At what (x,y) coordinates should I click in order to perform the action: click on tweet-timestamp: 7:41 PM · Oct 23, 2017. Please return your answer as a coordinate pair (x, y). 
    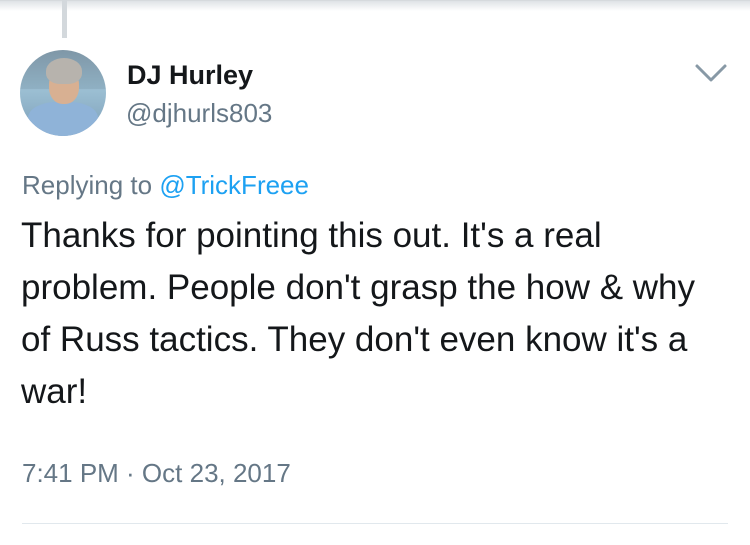
    Looking at the image, I should click on (156, 473).